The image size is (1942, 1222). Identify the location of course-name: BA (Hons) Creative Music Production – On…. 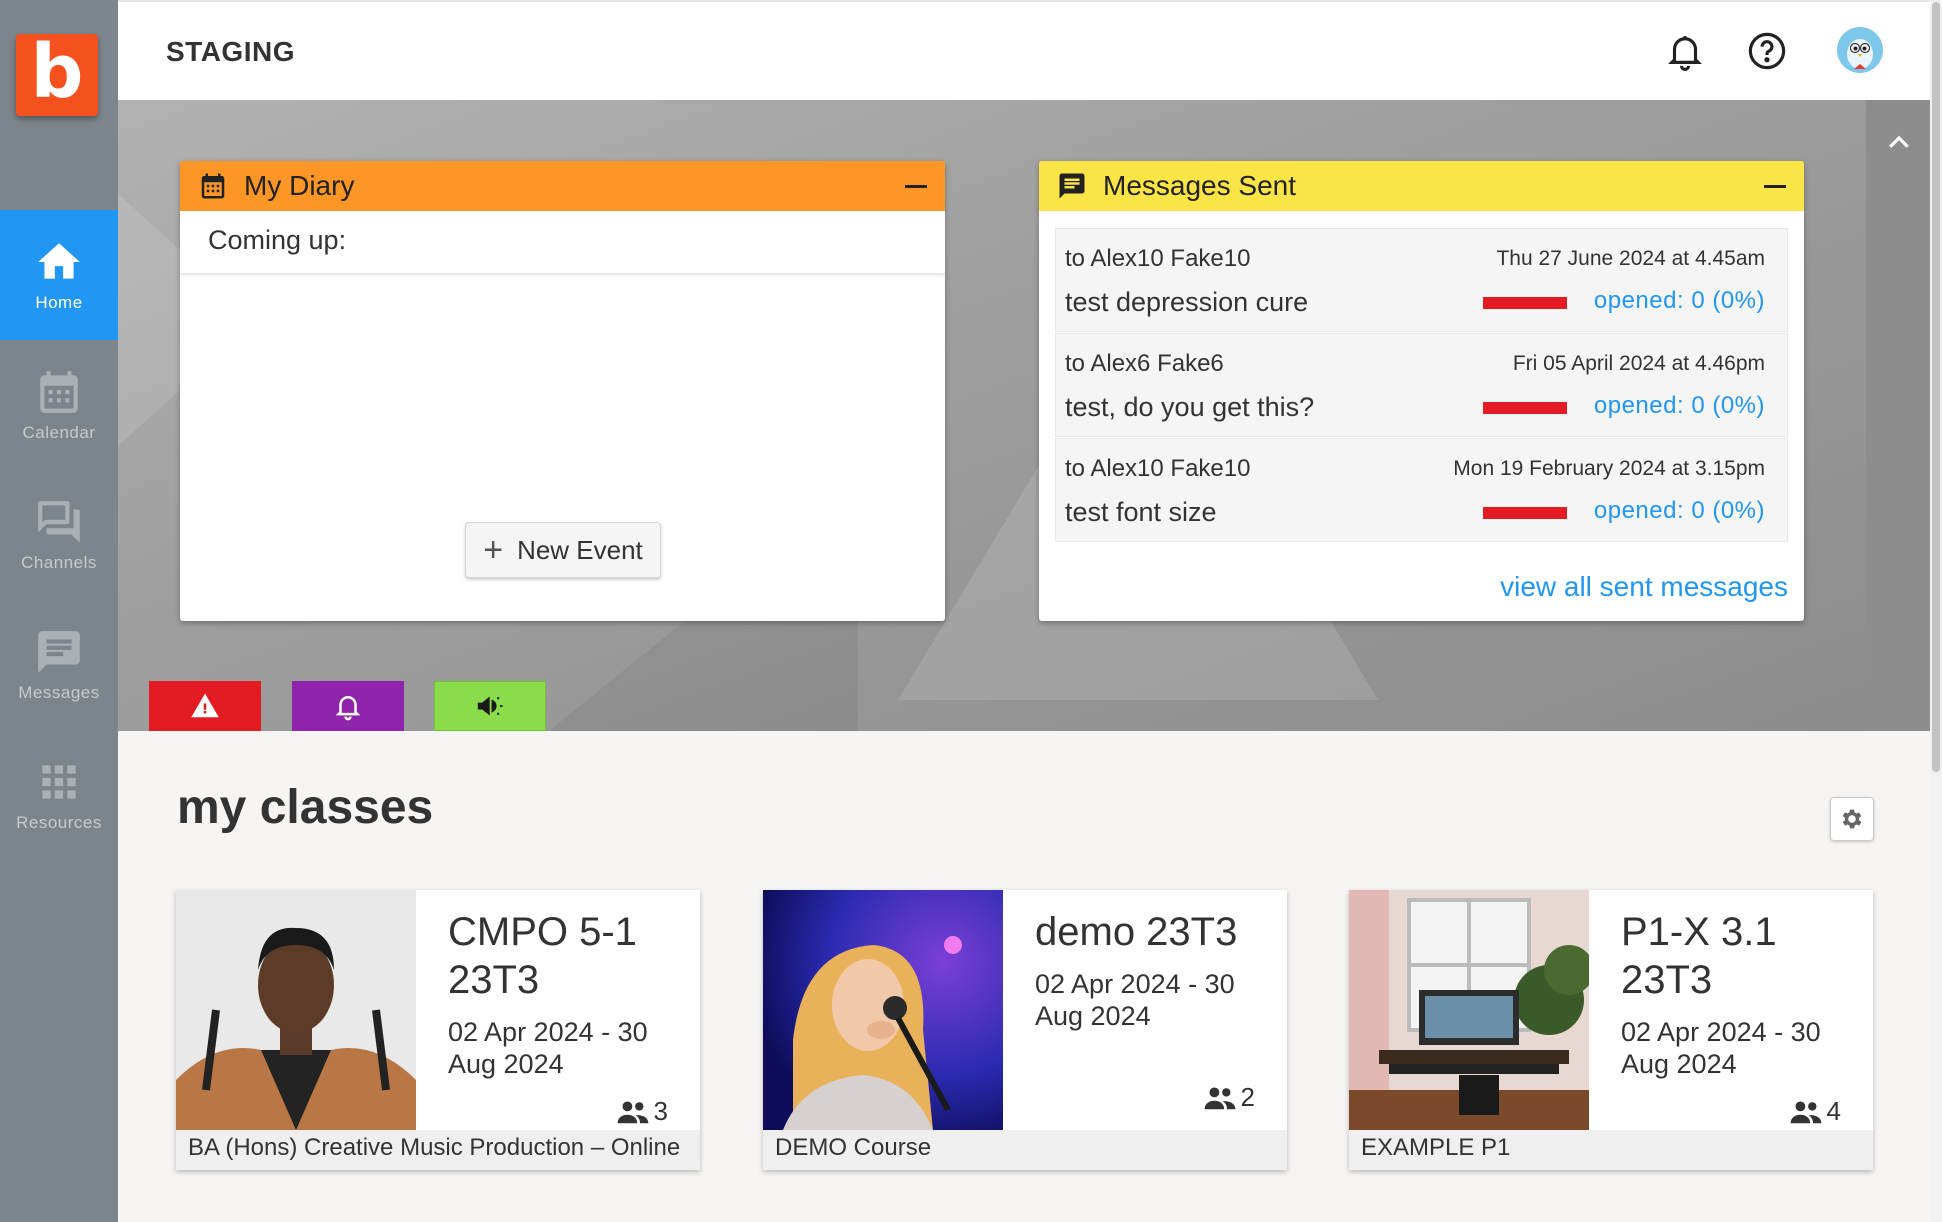
(438, 1150).